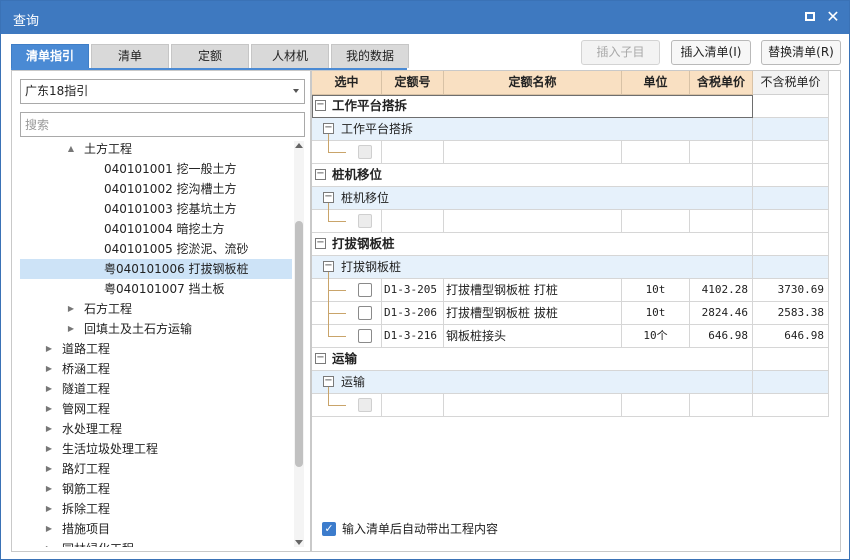 This screenshot has width=850, height=560. What do you see at coordinates (620, 52) in the screenshot?
I see `insert-child-button: 插入子目` at bounding box center [620, 52].